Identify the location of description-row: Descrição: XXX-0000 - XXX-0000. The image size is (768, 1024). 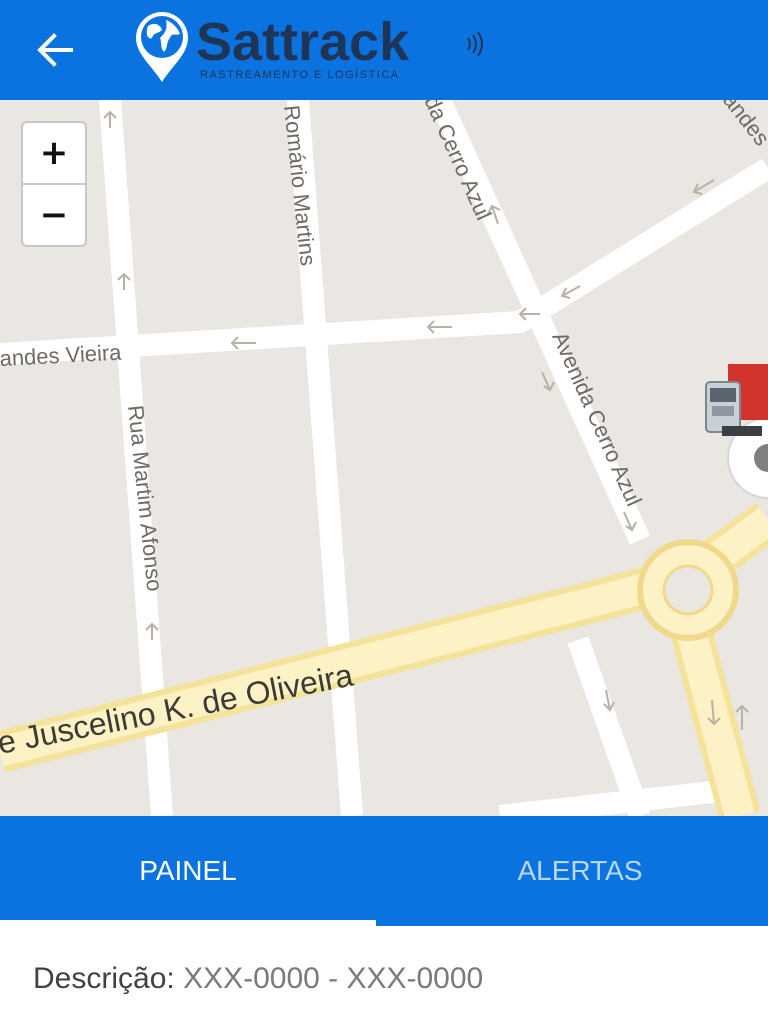
(258, 979).